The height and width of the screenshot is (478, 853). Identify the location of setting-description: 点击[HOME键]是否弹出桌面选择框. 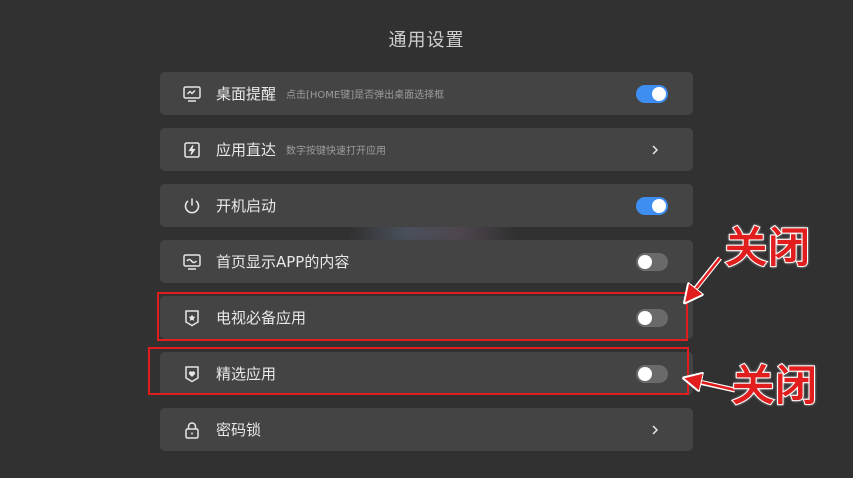
(365, 95).